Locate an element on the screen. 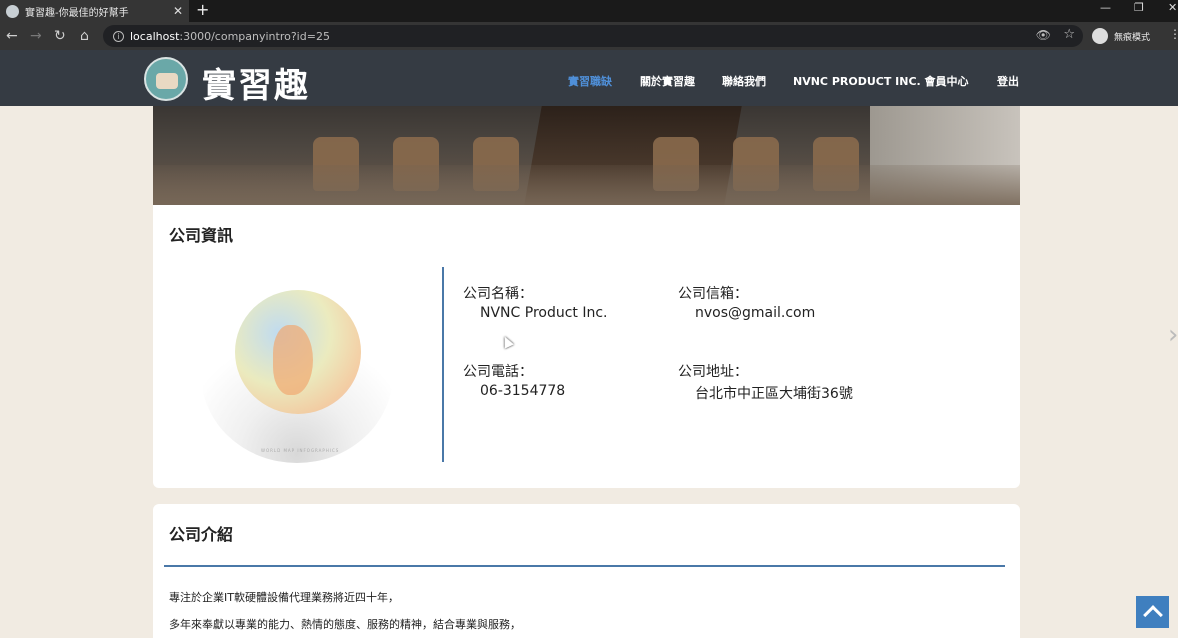  company-phone-label: 公司電話： is located at coordinates (498, 372).